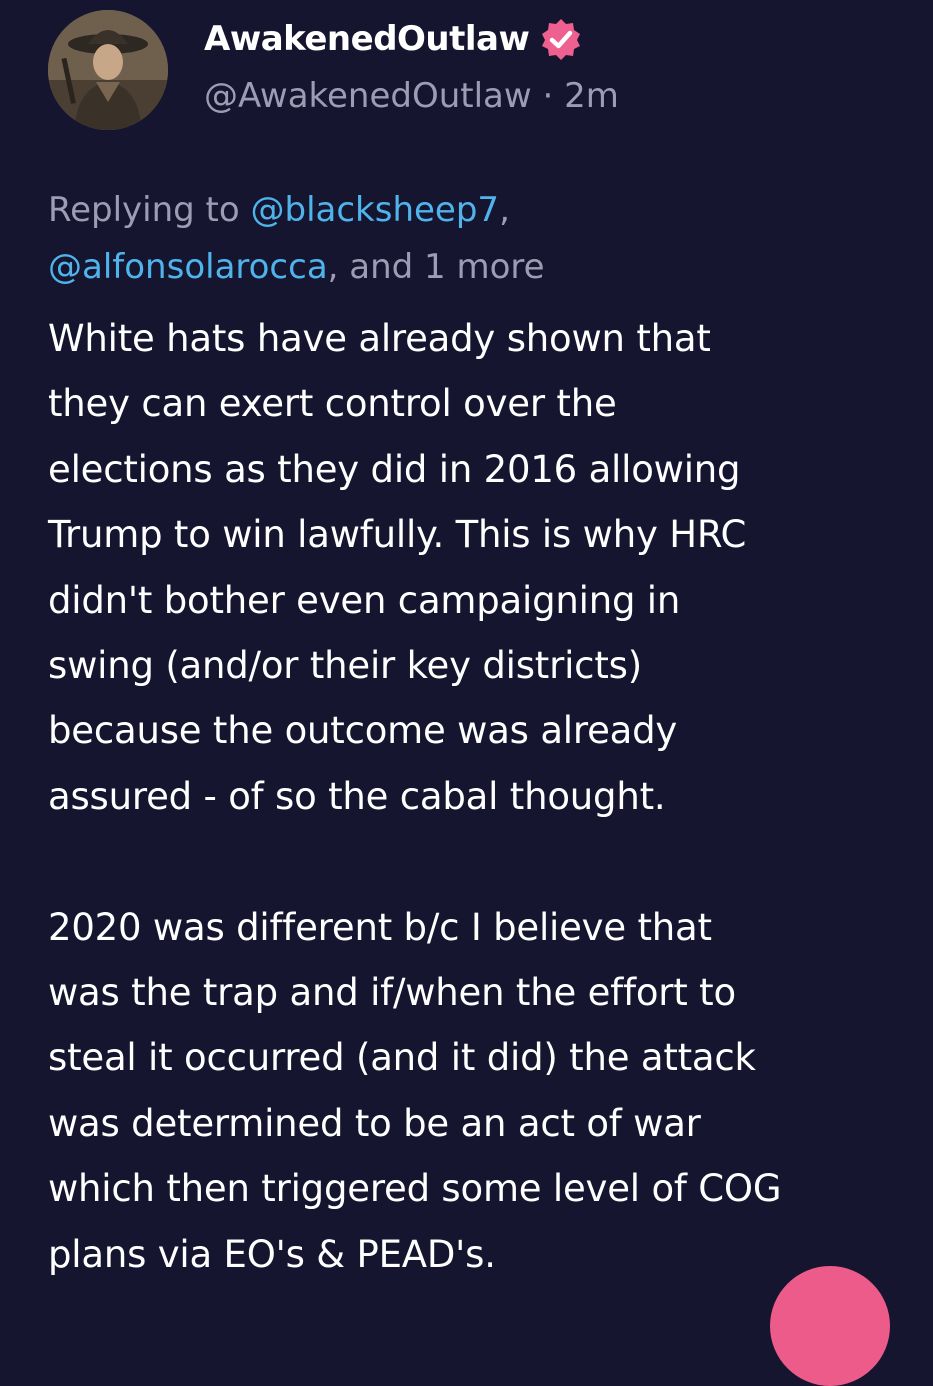 This screenshot has width=933, height=1386. Describe the element at coordinates (375, 210) in the screenshot. I see `mention-blacksheep7: @blacksheep7` at that location.